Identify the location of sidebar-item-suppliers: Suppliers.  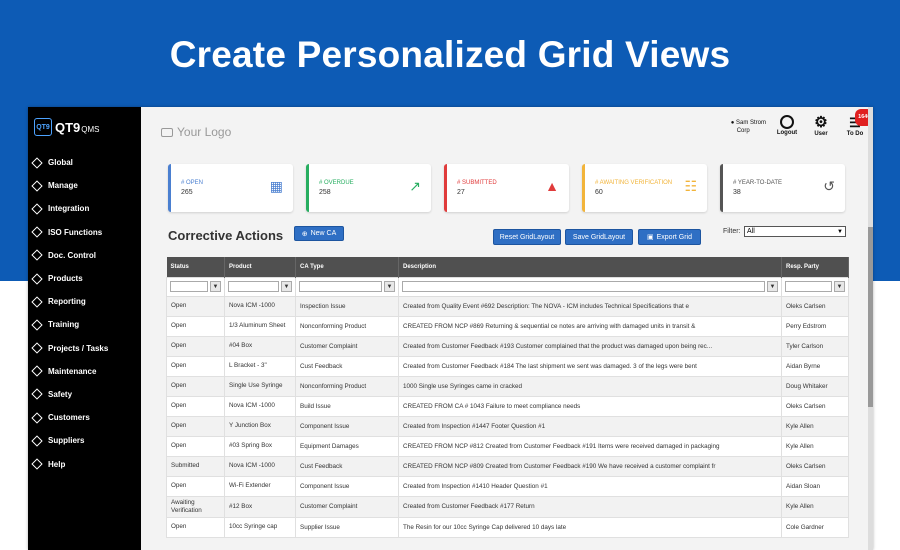
(84, 440).